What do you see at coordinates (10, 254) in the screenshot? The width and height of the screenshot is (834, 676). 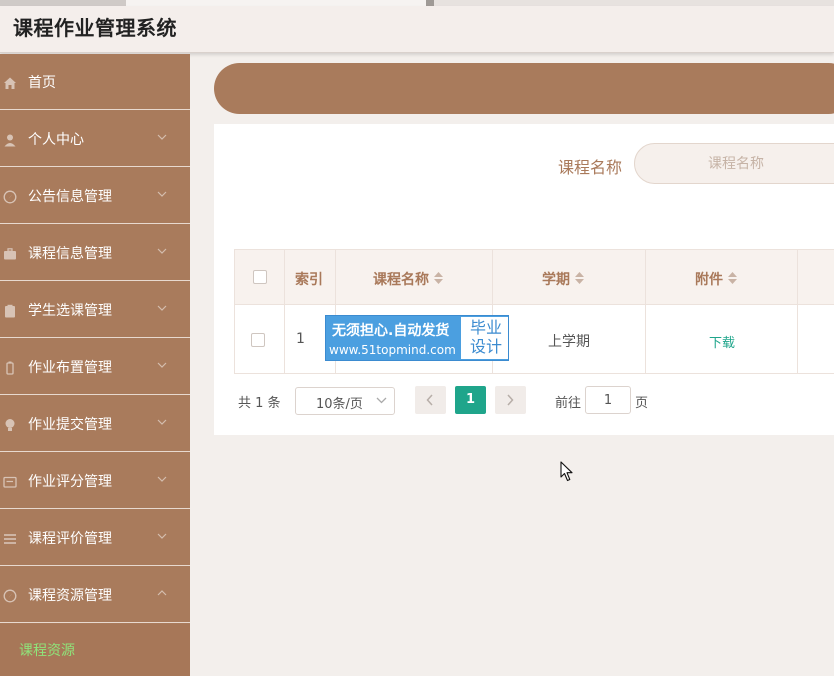 I see `briefcase-icon` at bounding box center [10, 254].